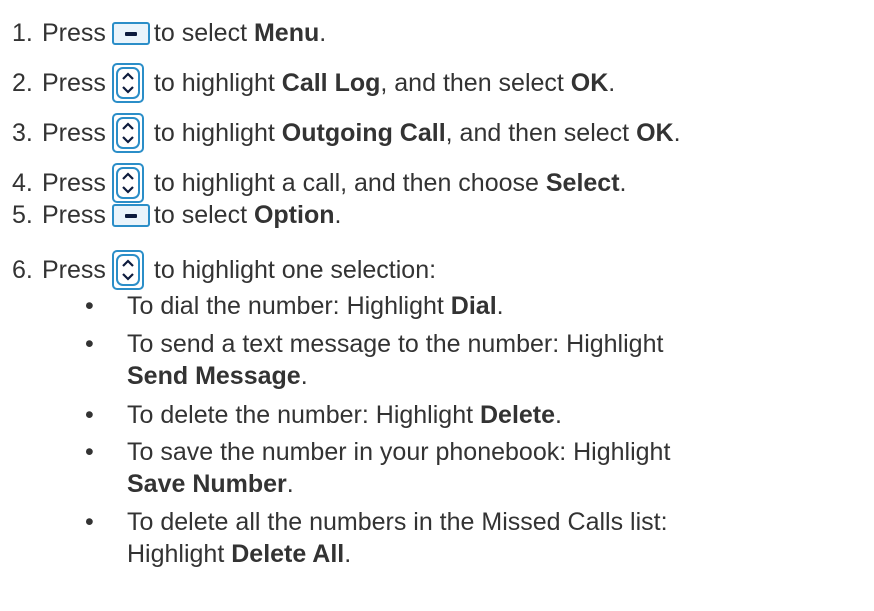 Image resolution: width=874 pixels, height=611 pixels. I want to click on step-6: 6. Press to highlight one selection:, so click(224, 270).